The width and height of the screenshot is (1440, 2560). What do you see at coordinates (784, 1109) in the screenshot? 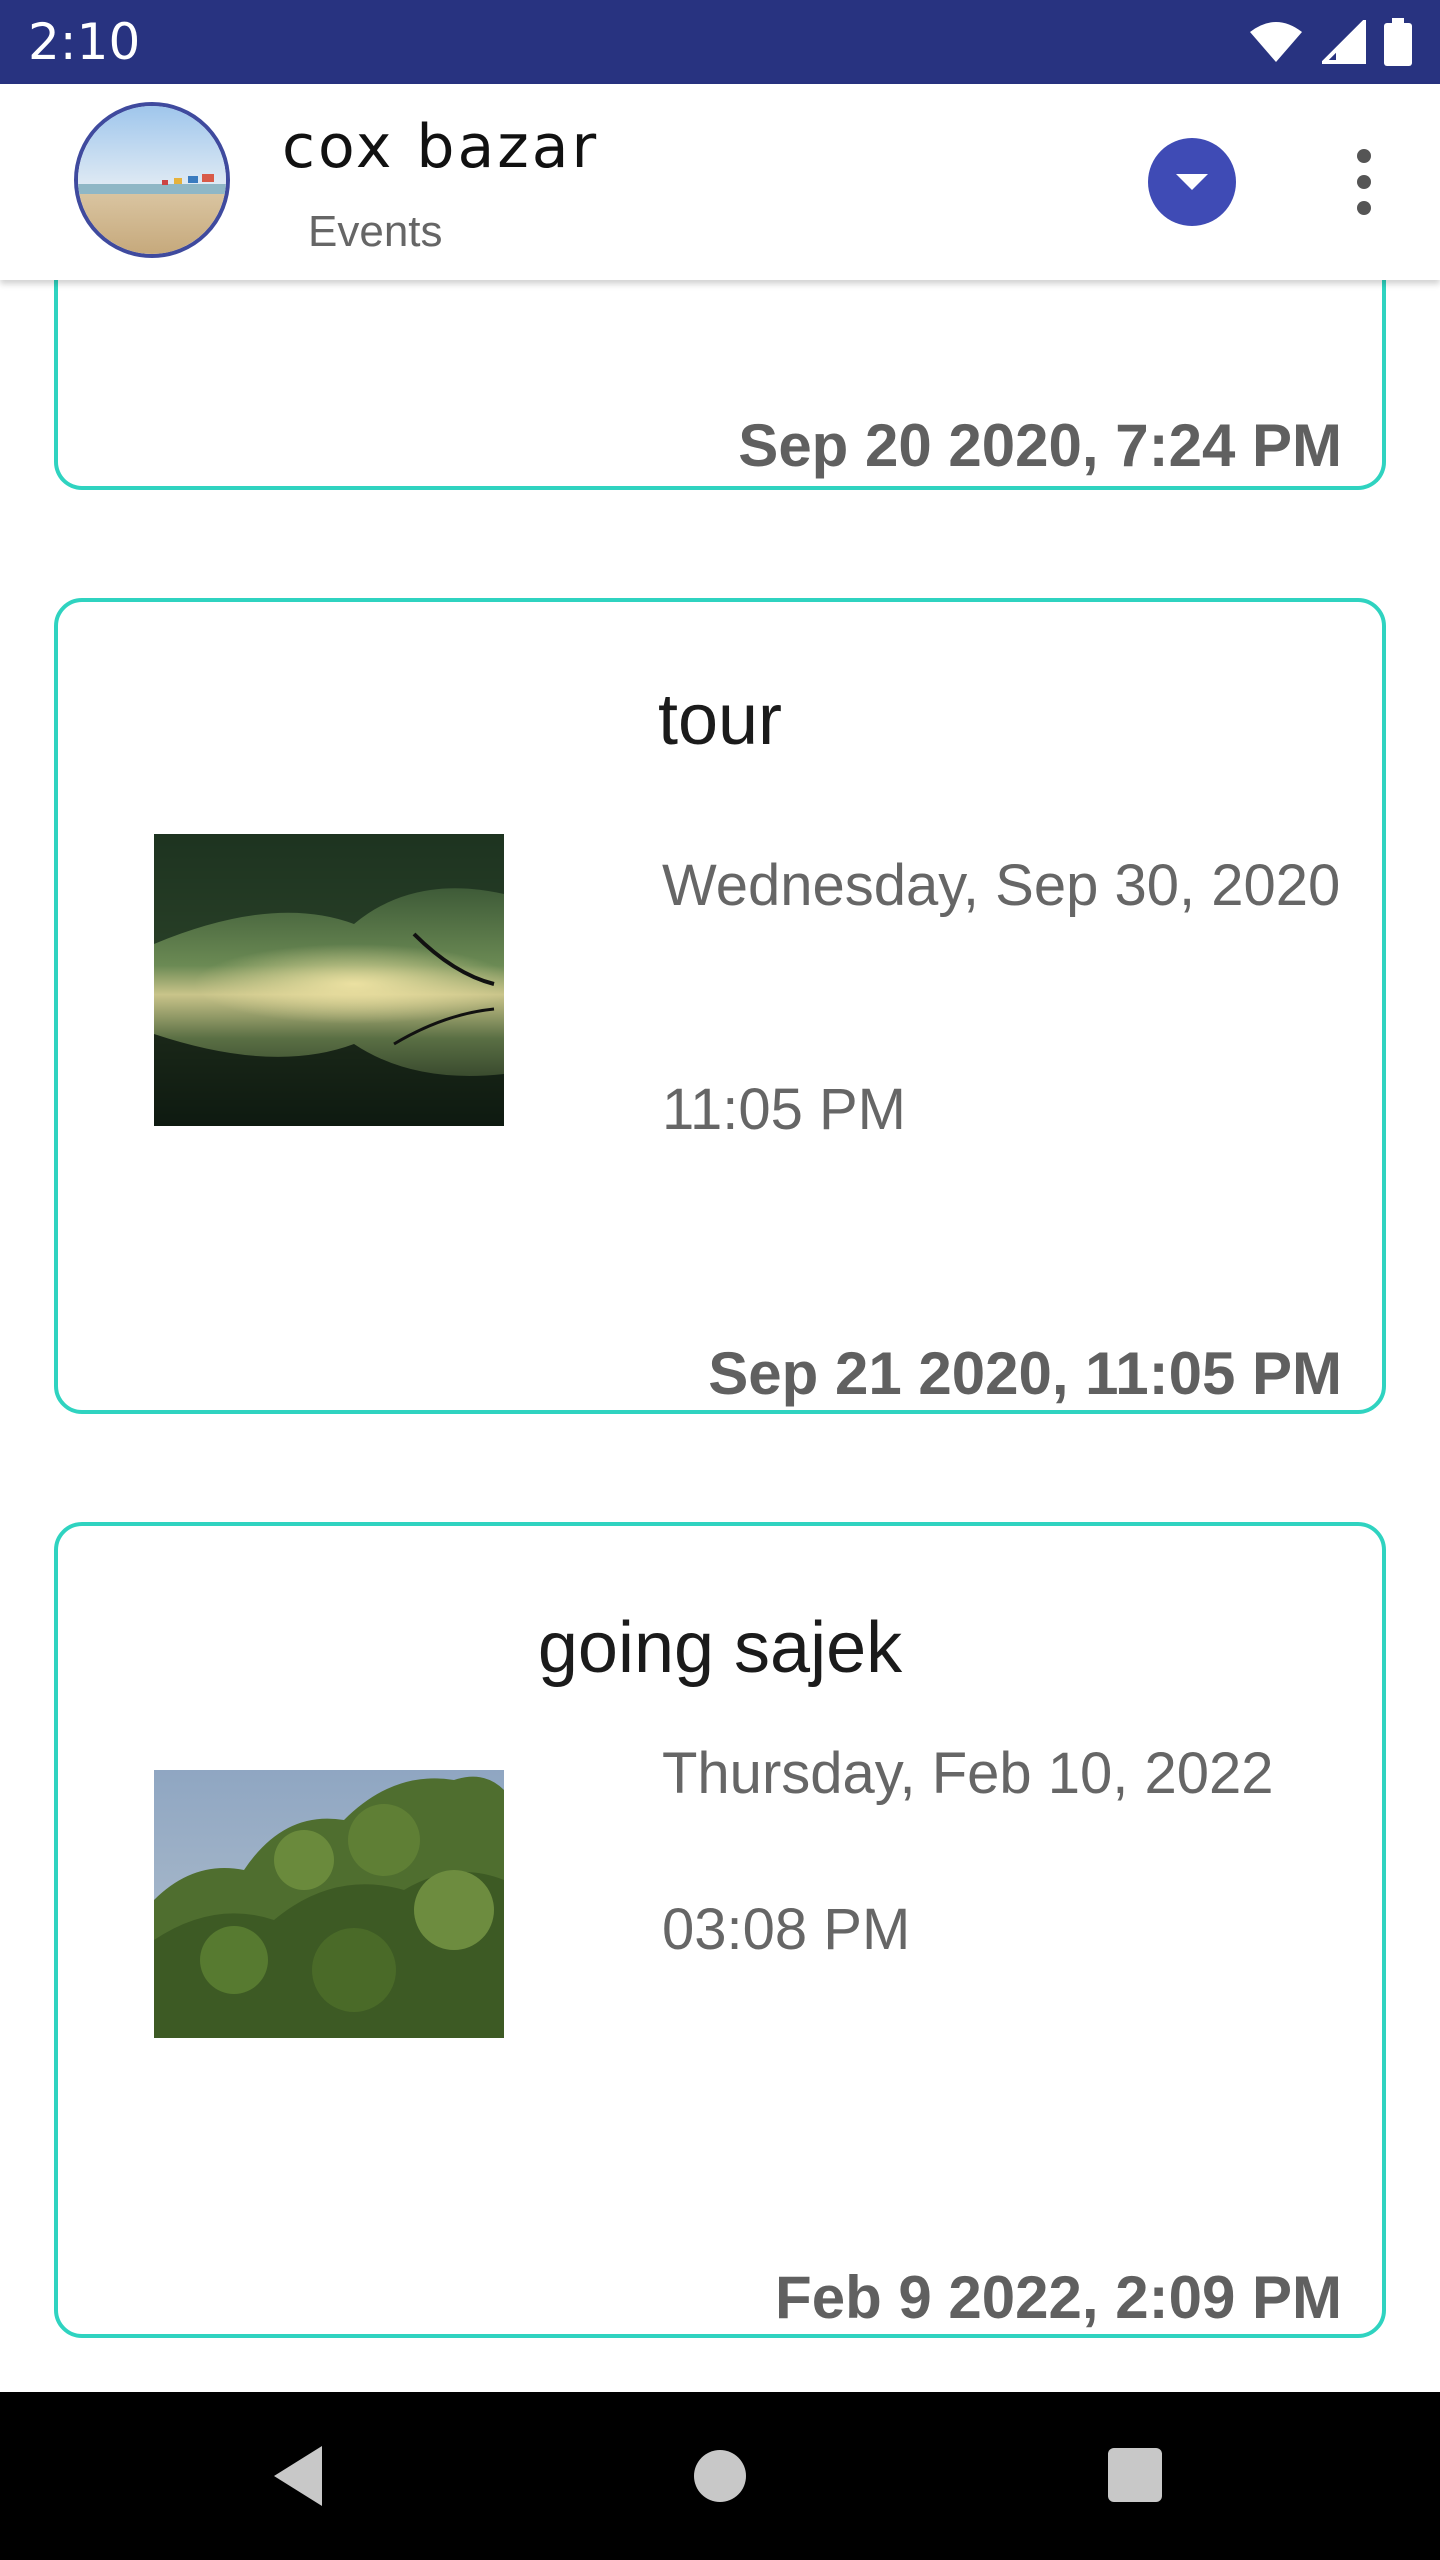
I see `event-time: 11:05 PM` at bounding box center [784, 1109].